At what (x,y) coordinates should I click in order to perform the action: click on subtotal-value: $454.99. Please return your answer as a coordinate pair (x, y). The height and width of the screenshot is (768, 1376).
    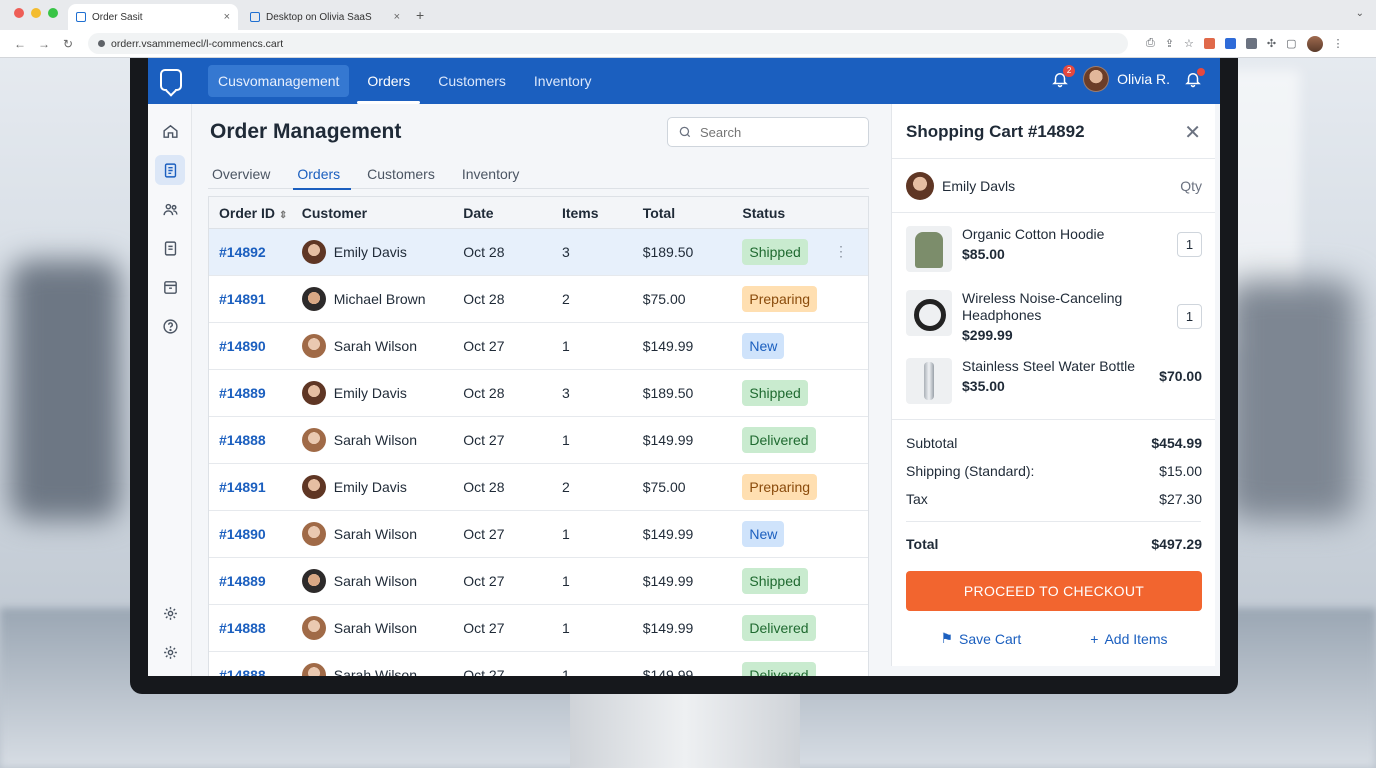
    Looking at the image, I should click on (1176, 443).